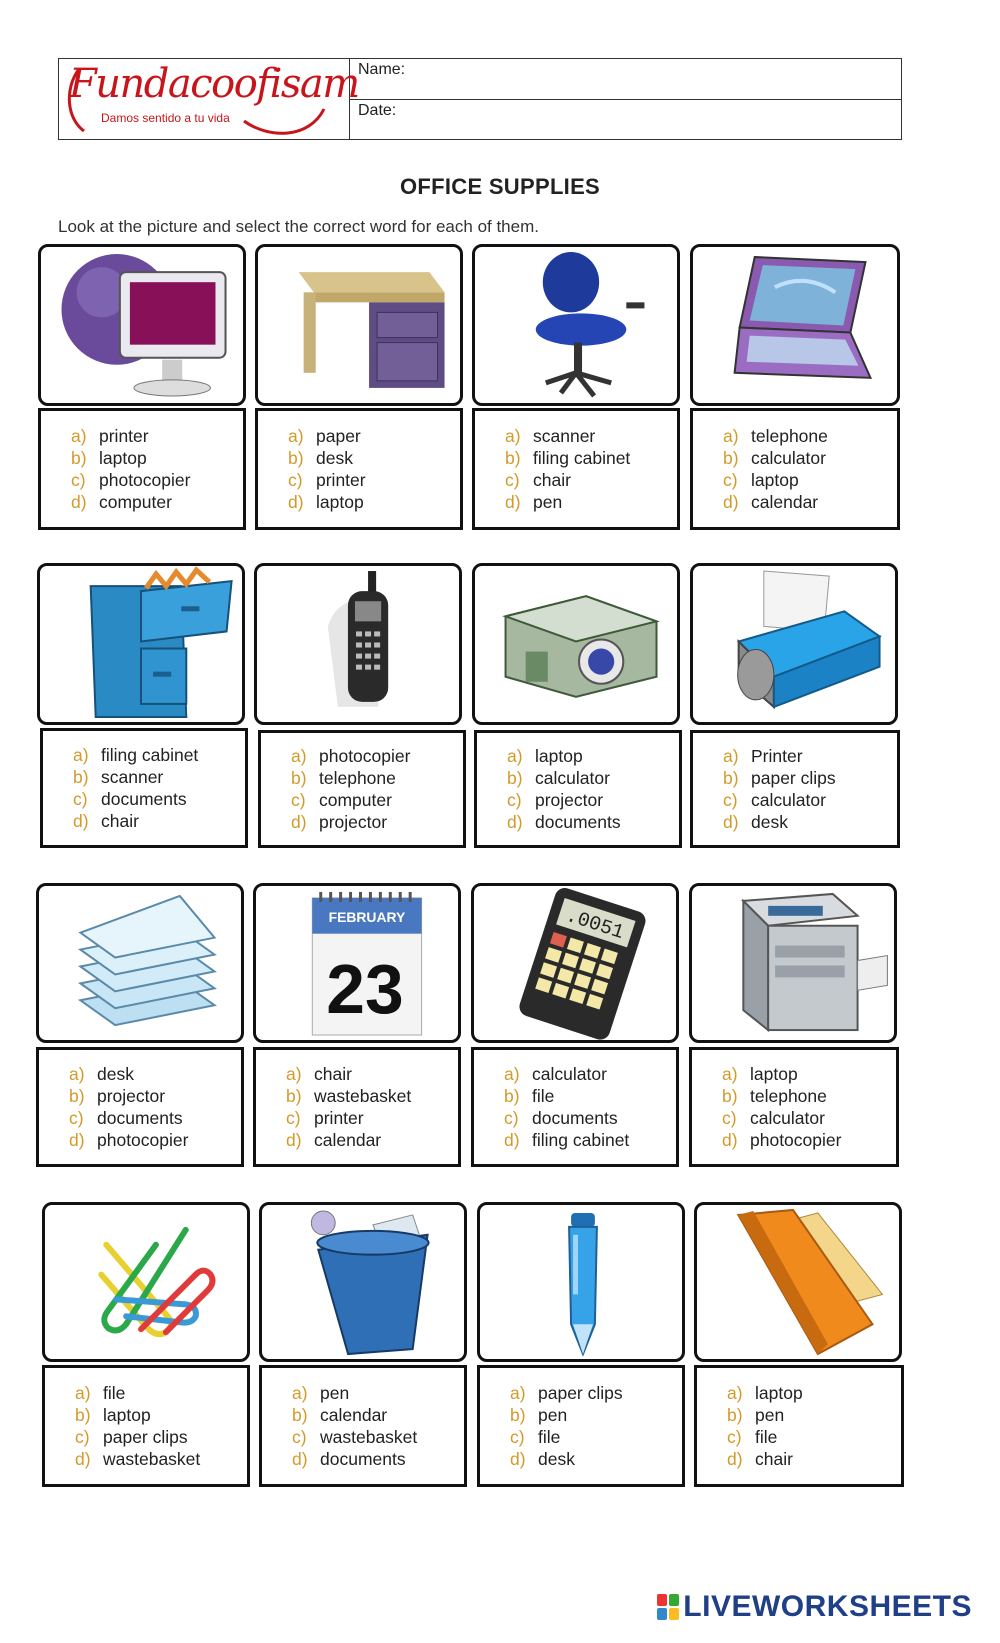 The image size is (1000, 1643). Describe the element at coordinates (159, 777) in the screenshot. I see `option-b: b) scanner` at that location.